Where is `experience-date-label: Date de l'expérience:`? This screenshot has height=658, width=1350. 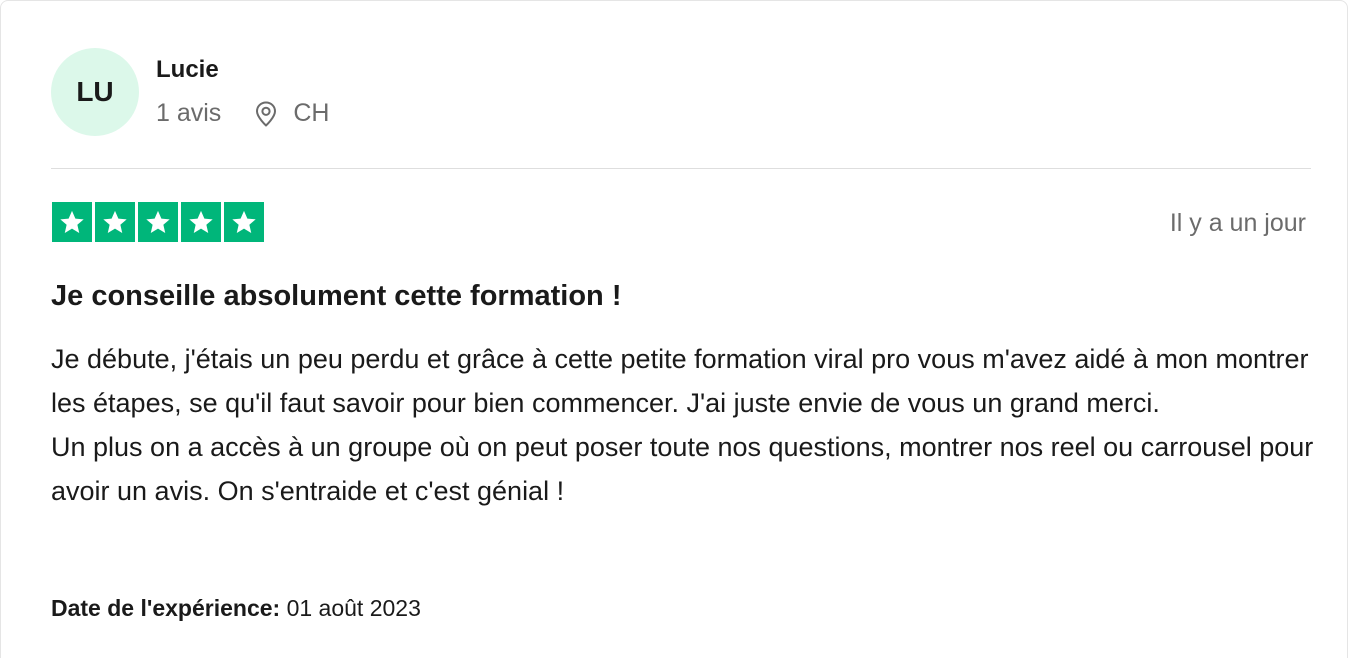 experience-date-label: Date de l'expérience: is located at coordinates (166, 608).